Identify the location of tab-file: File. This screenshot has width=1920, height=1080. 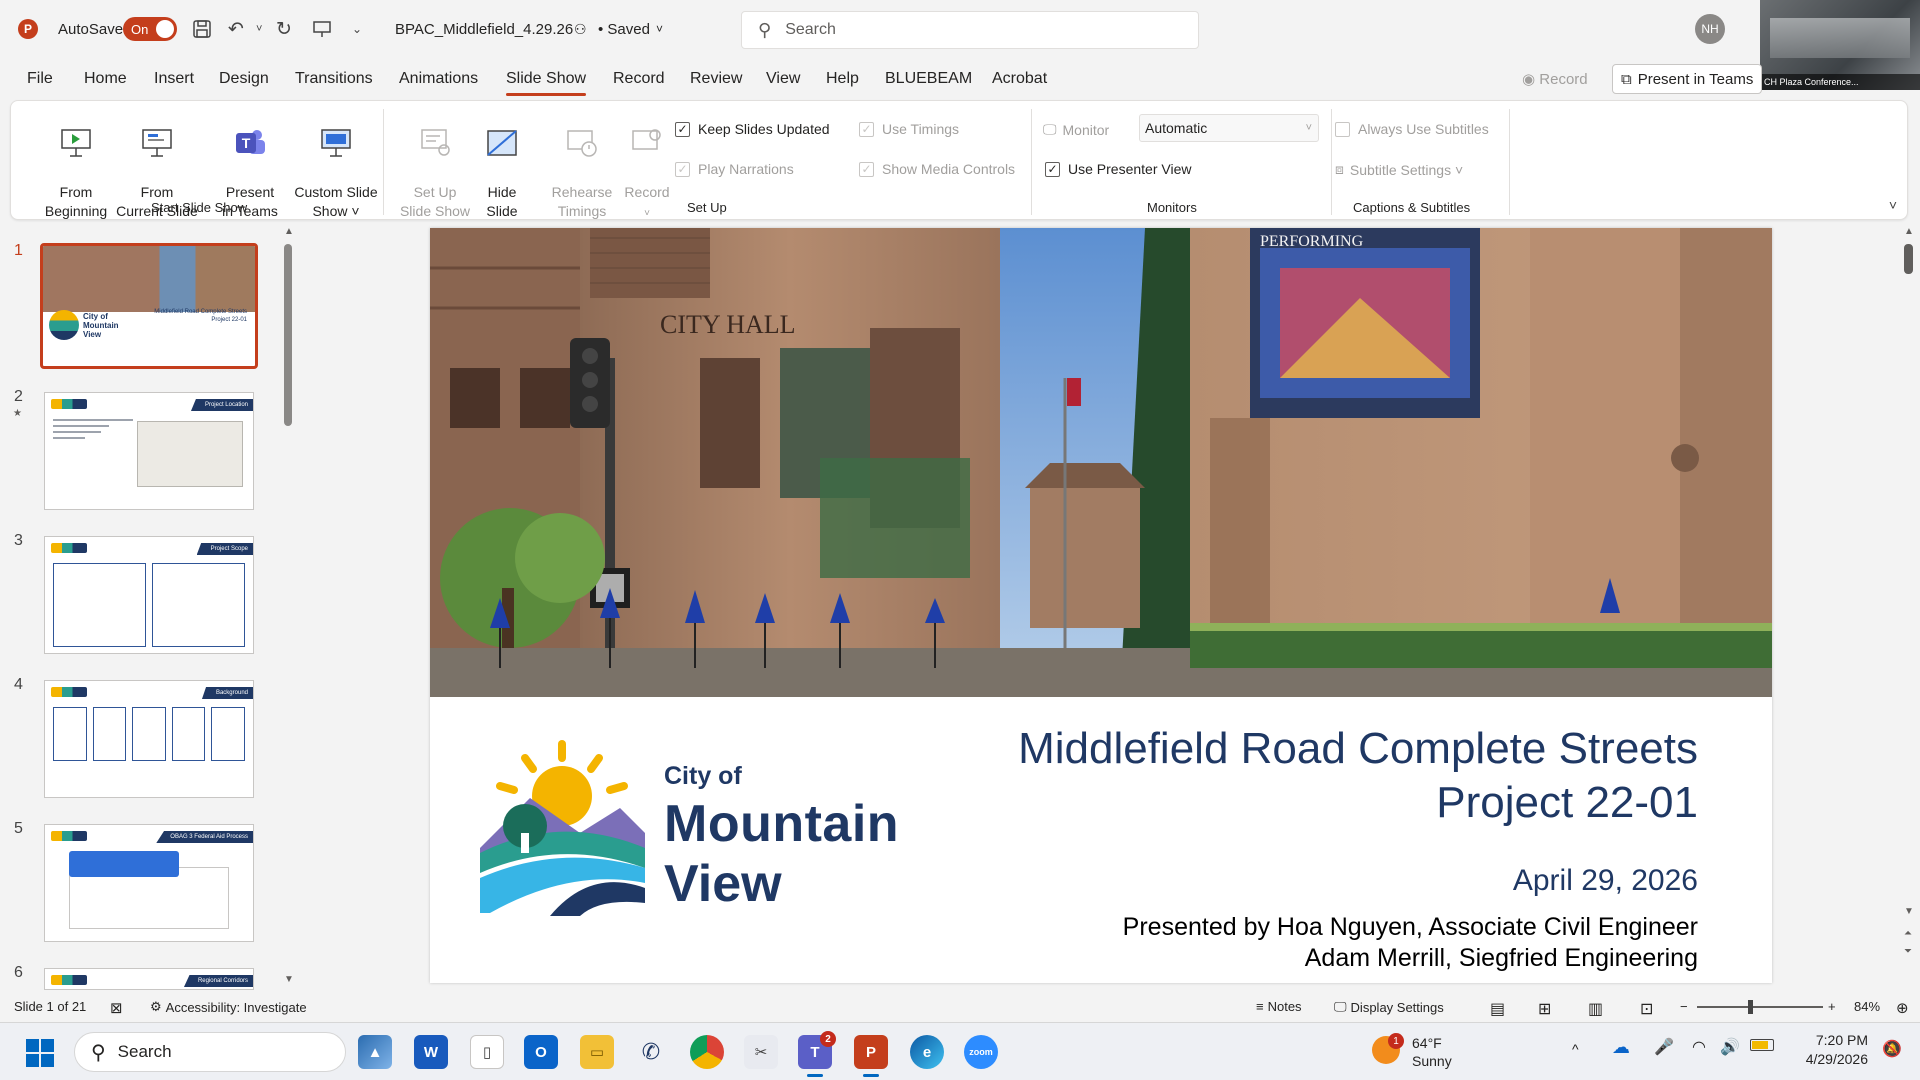
(40, 79).